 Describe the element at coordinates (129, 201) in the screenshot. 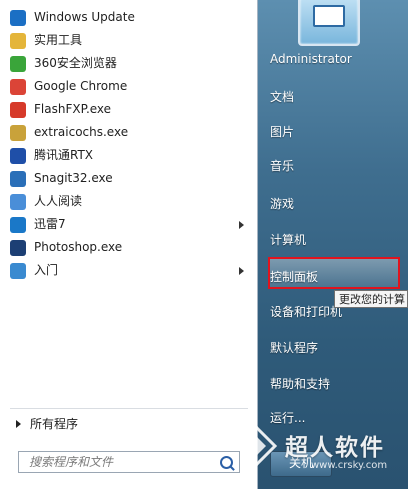

I see `program-item: 人人阅读` at that location.